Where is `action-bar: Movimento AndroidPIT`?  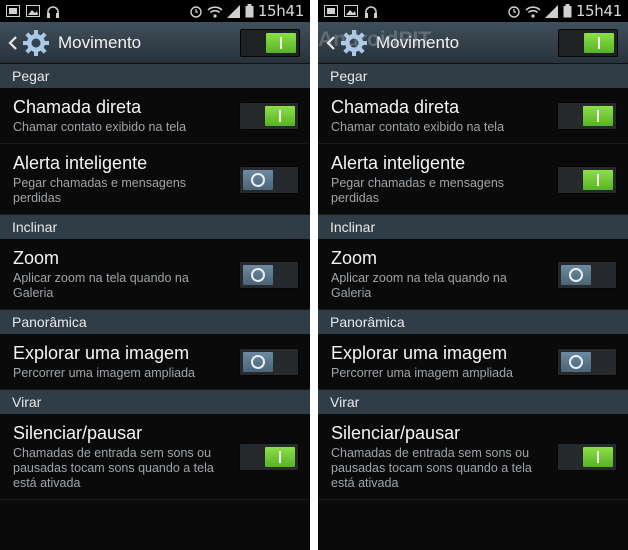
action-bar: Movimento AndroidPIT is located at coordinates (473, 43).